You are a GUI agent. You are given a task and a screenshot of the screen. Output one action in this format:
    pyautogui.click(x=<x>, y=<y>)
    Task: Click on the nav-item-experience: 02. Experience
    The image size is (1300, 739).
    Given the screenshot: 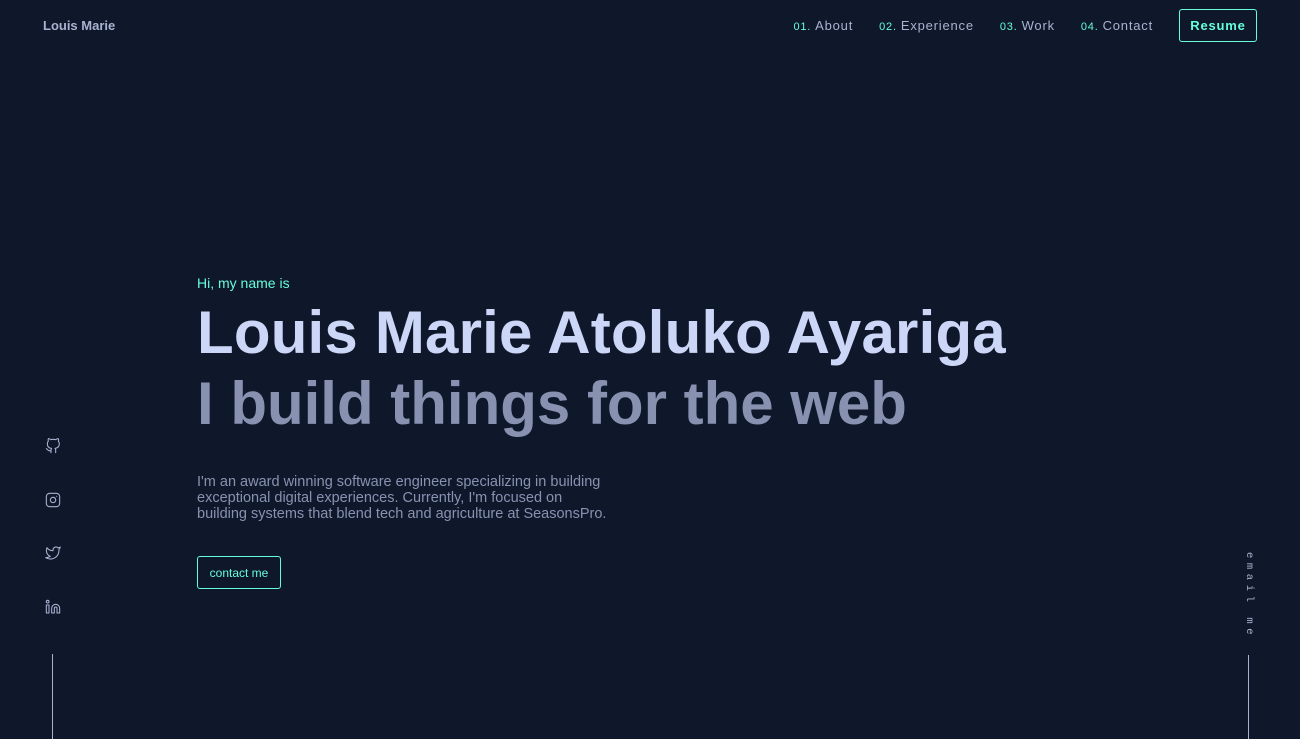 What is the action you would take?
    pyautogui.click(x=926, y=25)
    